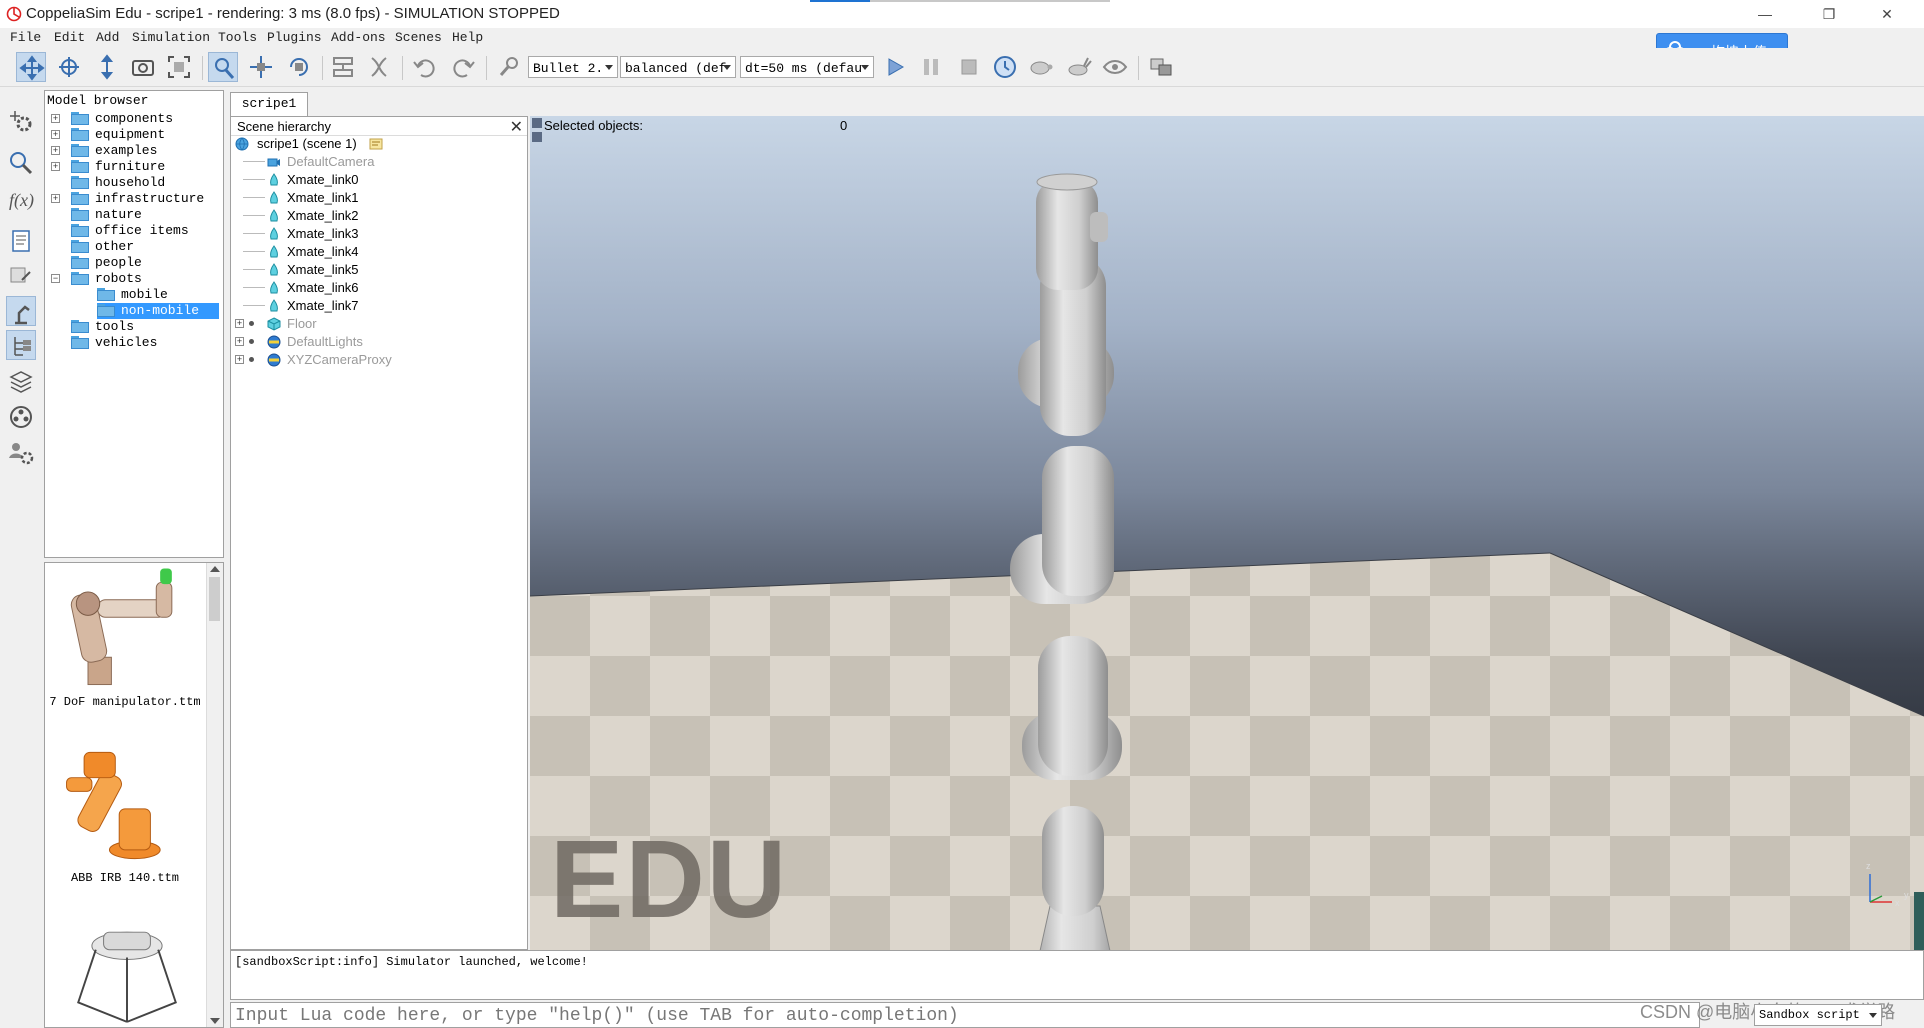 This screenshot has height=1028, width=1924. What do you see at coordinates (378, 216) in the screenshot?
I see `hierarchy-item-xmate-link2: Xmate_link2` at bounding box center [378, 216].